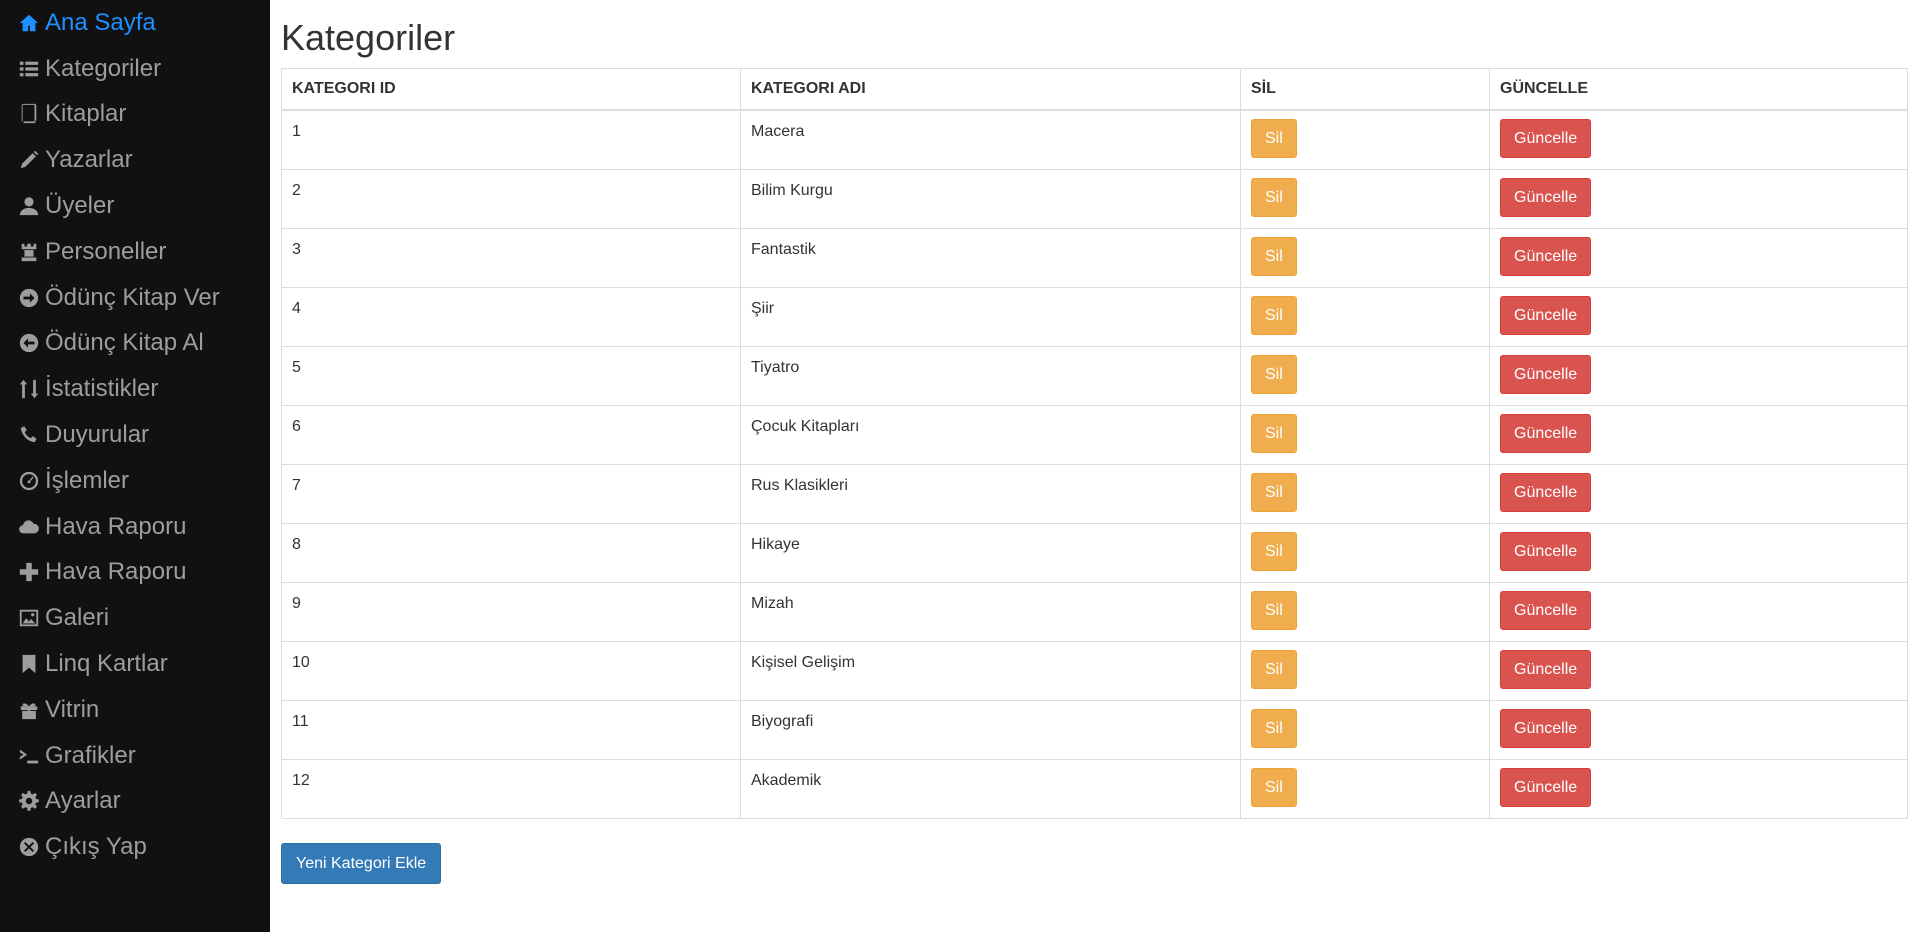  What do you see at coordinates (72, 709) in the screenshot?
I see `sidebar-item-label: Vitrin` at bounding box center [72, 709].